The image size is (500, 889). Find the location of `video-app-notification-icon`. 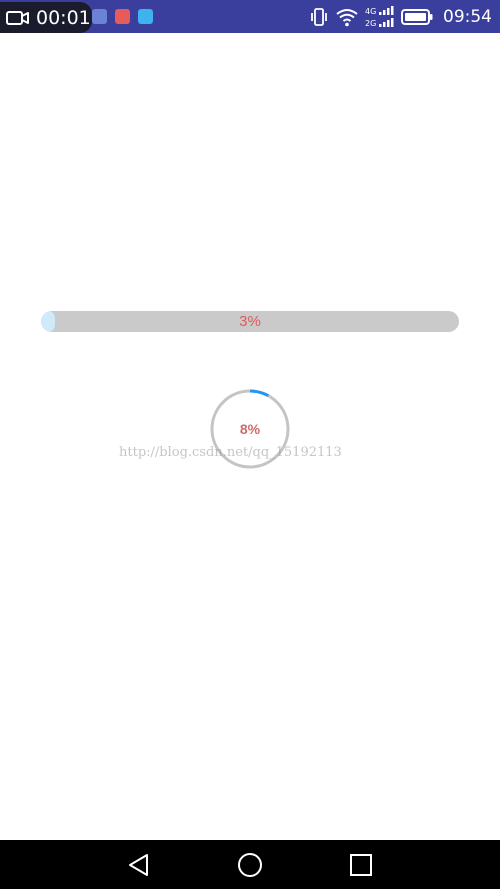

video-app-notification-icon is located at coordinates (122, 16).